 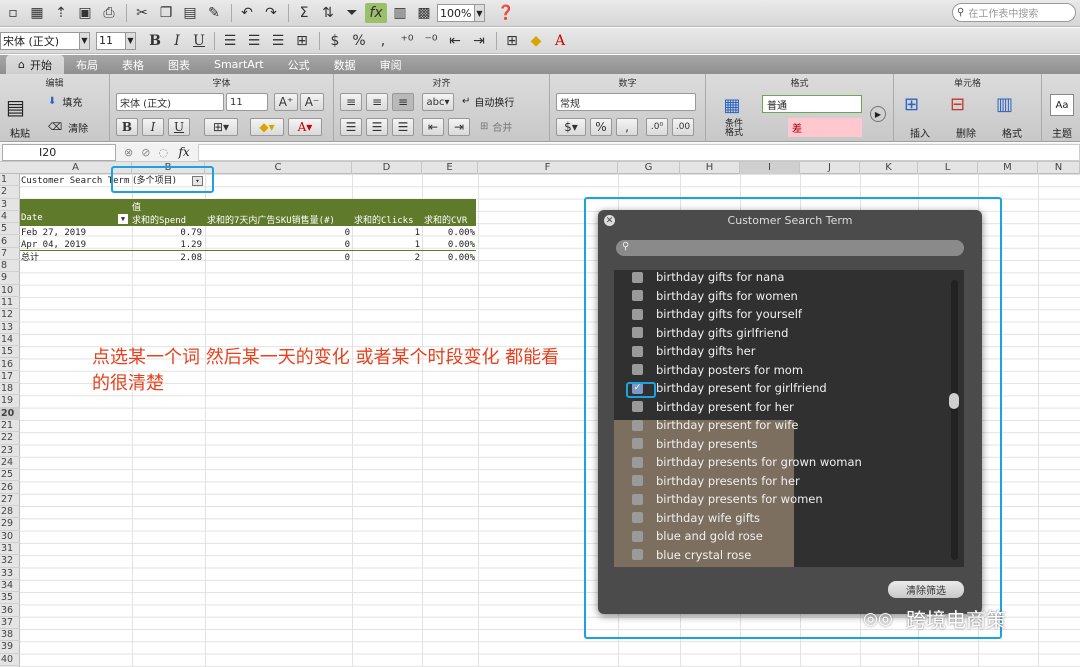 I want to click on merge-button: ⊞ 合并, so click(x=496, y=126).